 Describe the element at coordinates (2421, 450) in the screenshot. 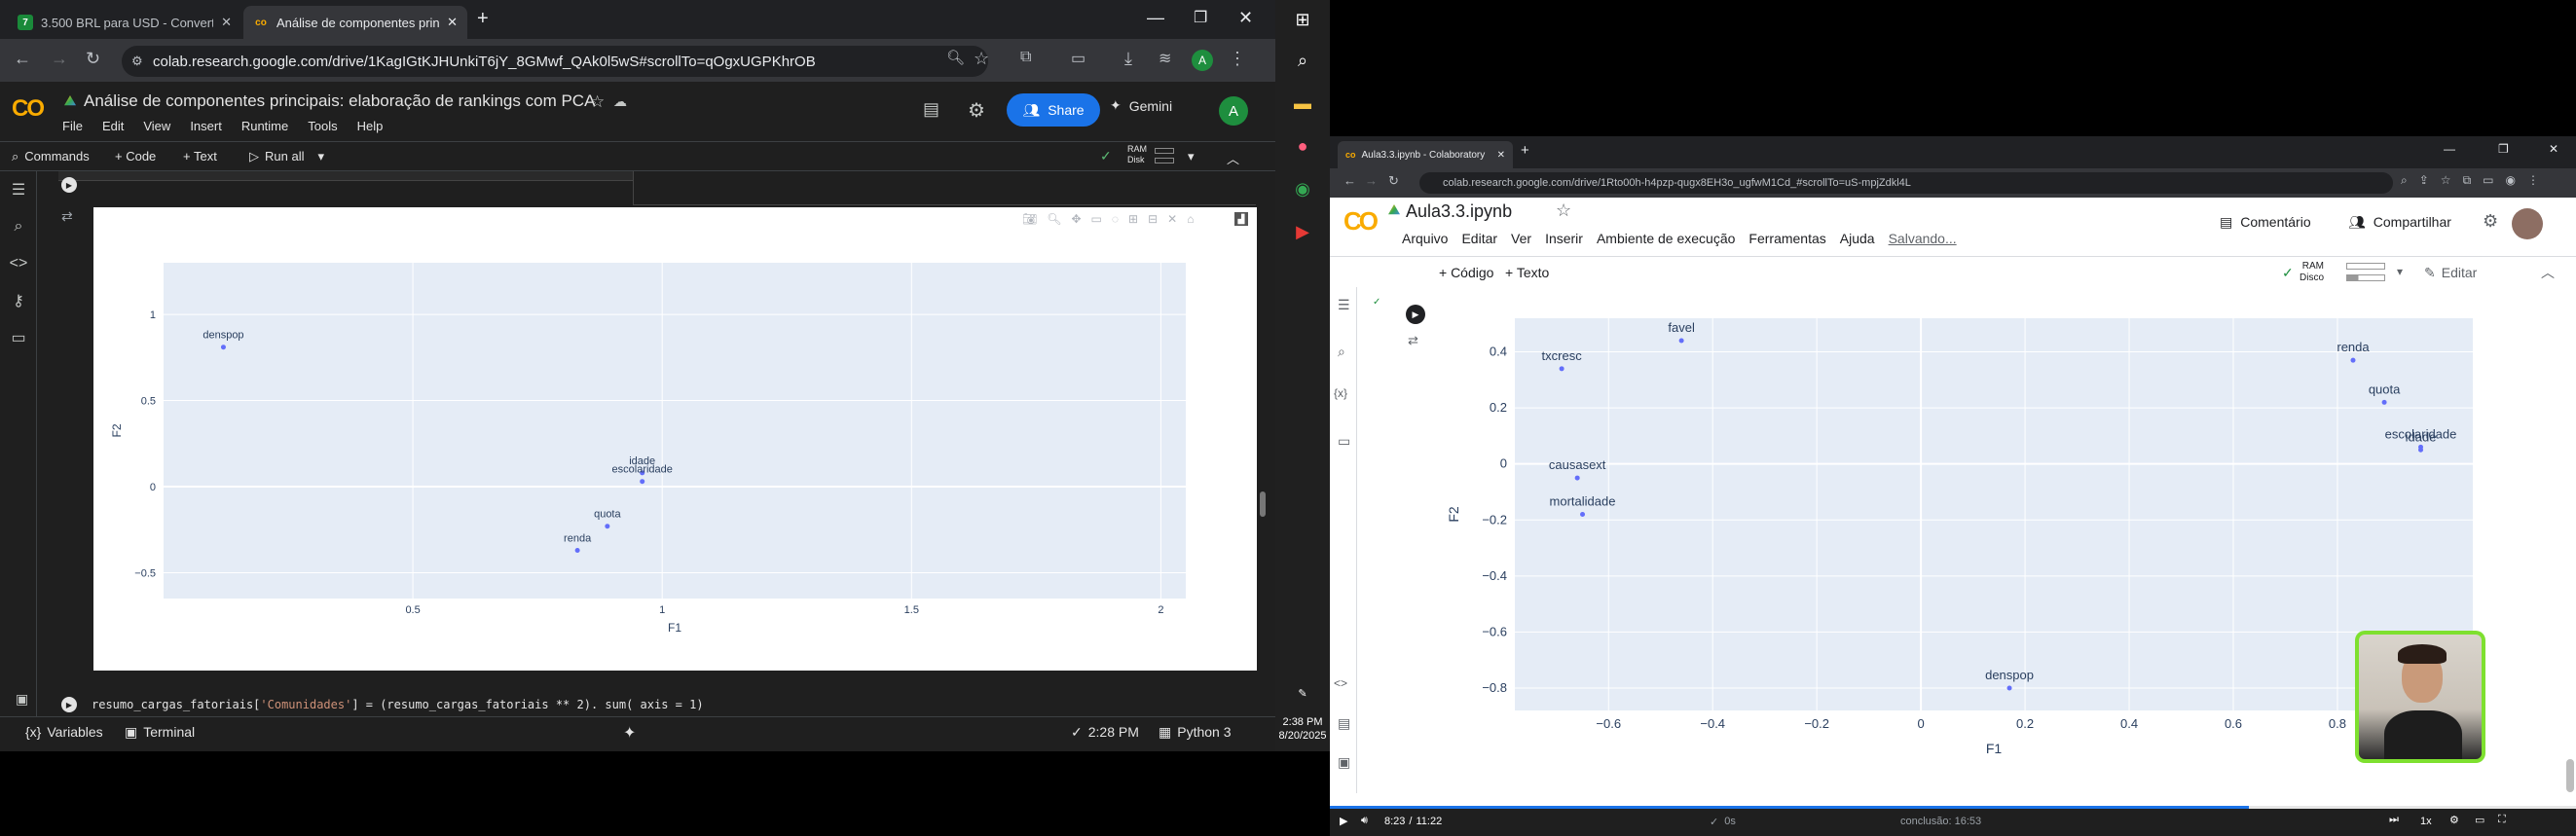

I see `point-idade` at that location.